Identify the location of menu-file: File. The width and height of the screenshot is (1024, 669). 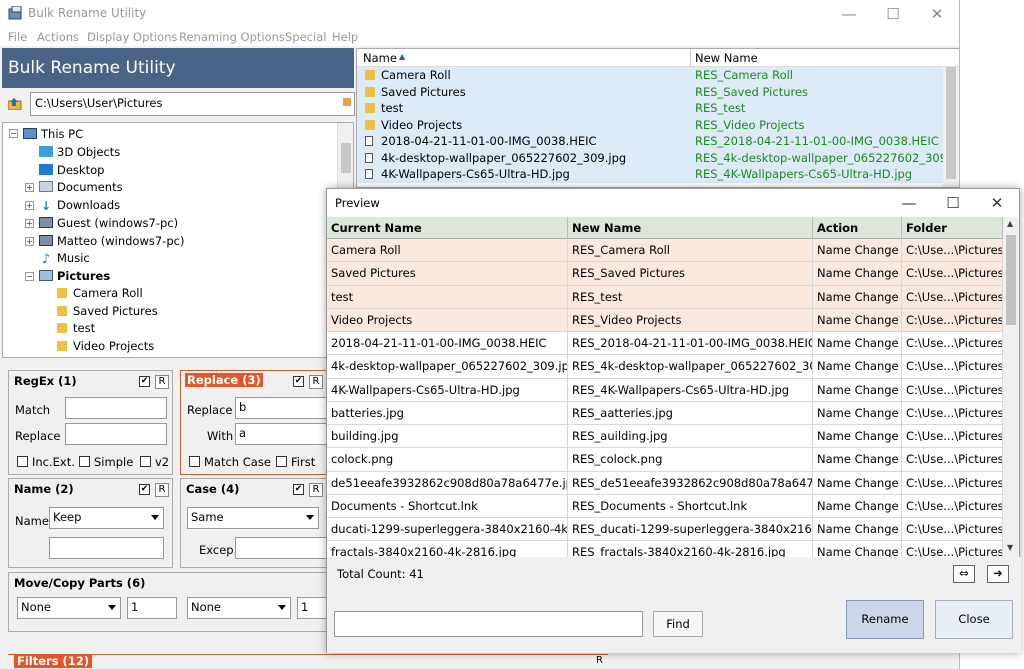
(17, 37).